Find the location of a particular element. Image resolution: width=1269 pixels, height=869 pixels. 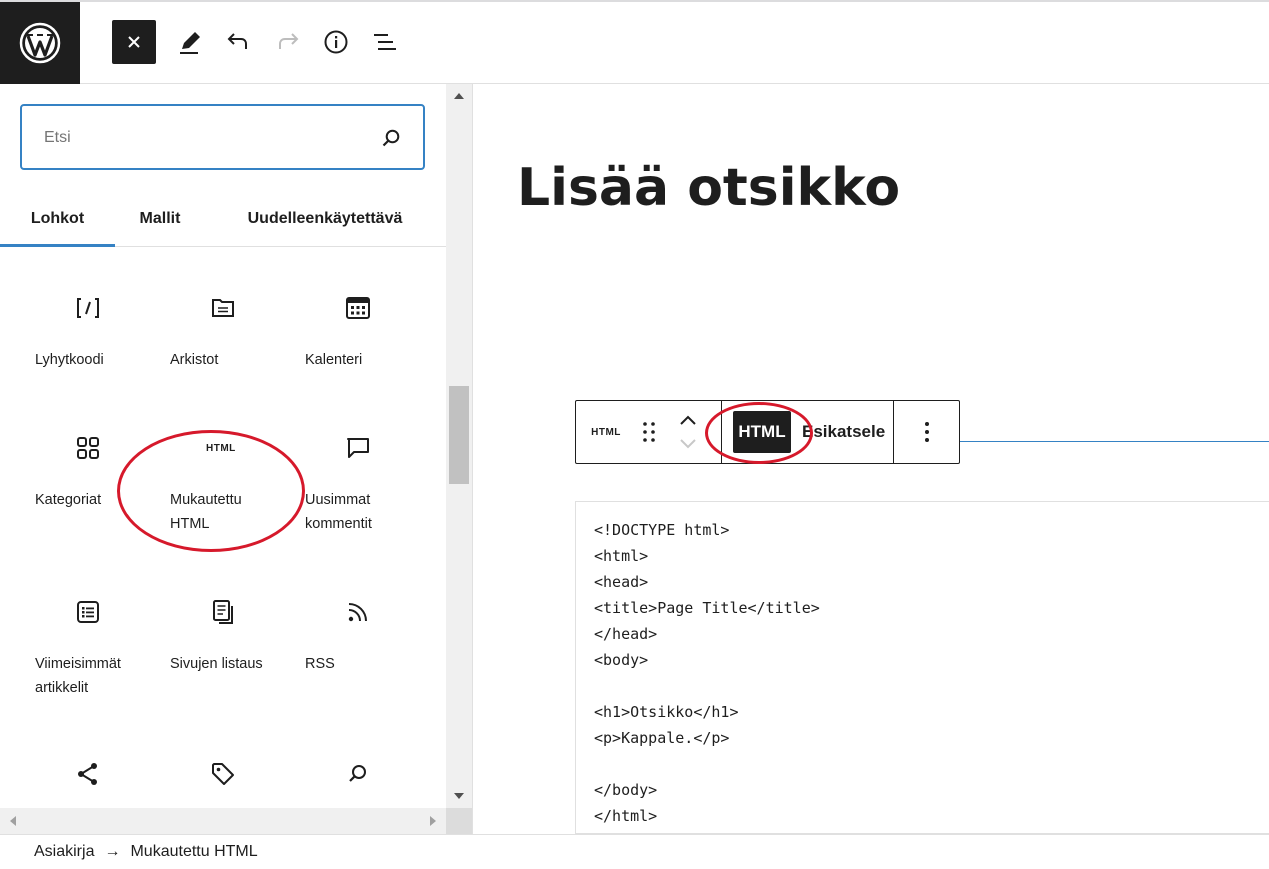

block-focus-line is located at coordinates (1114, 441).